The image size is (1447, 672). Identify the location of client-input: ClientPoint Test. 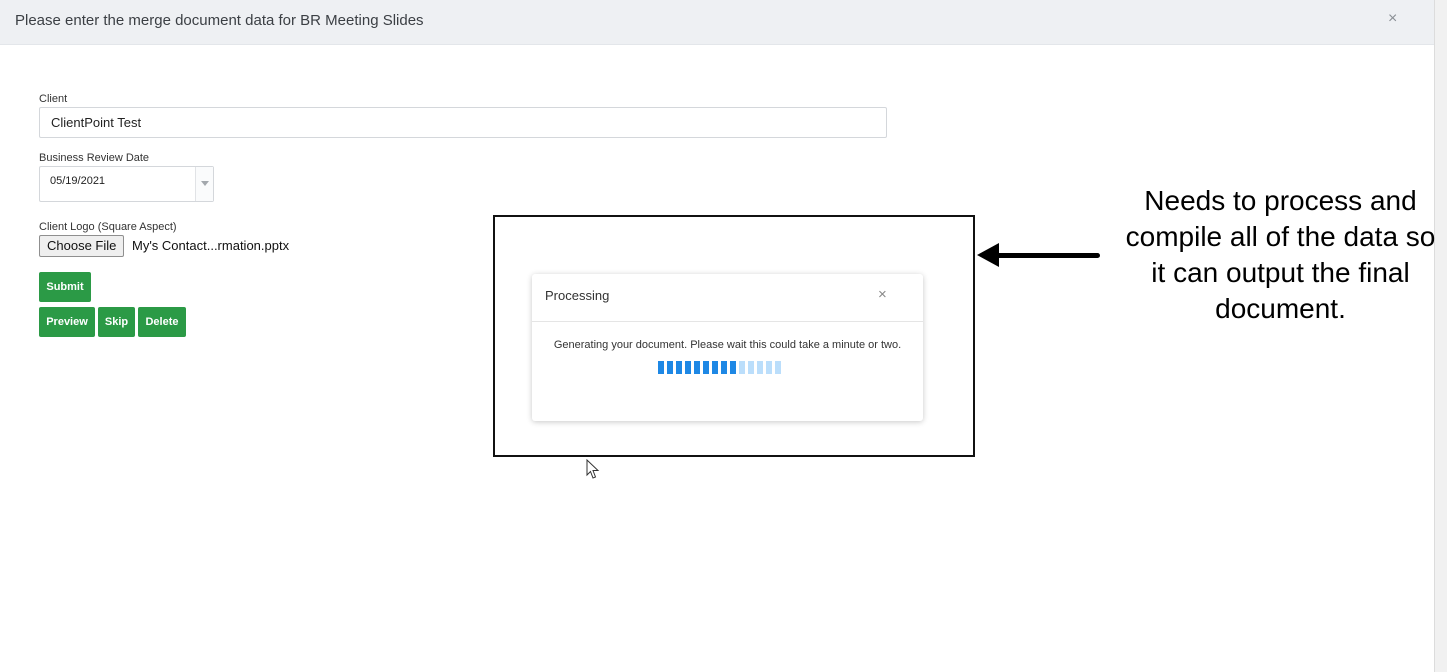
(463, 122).